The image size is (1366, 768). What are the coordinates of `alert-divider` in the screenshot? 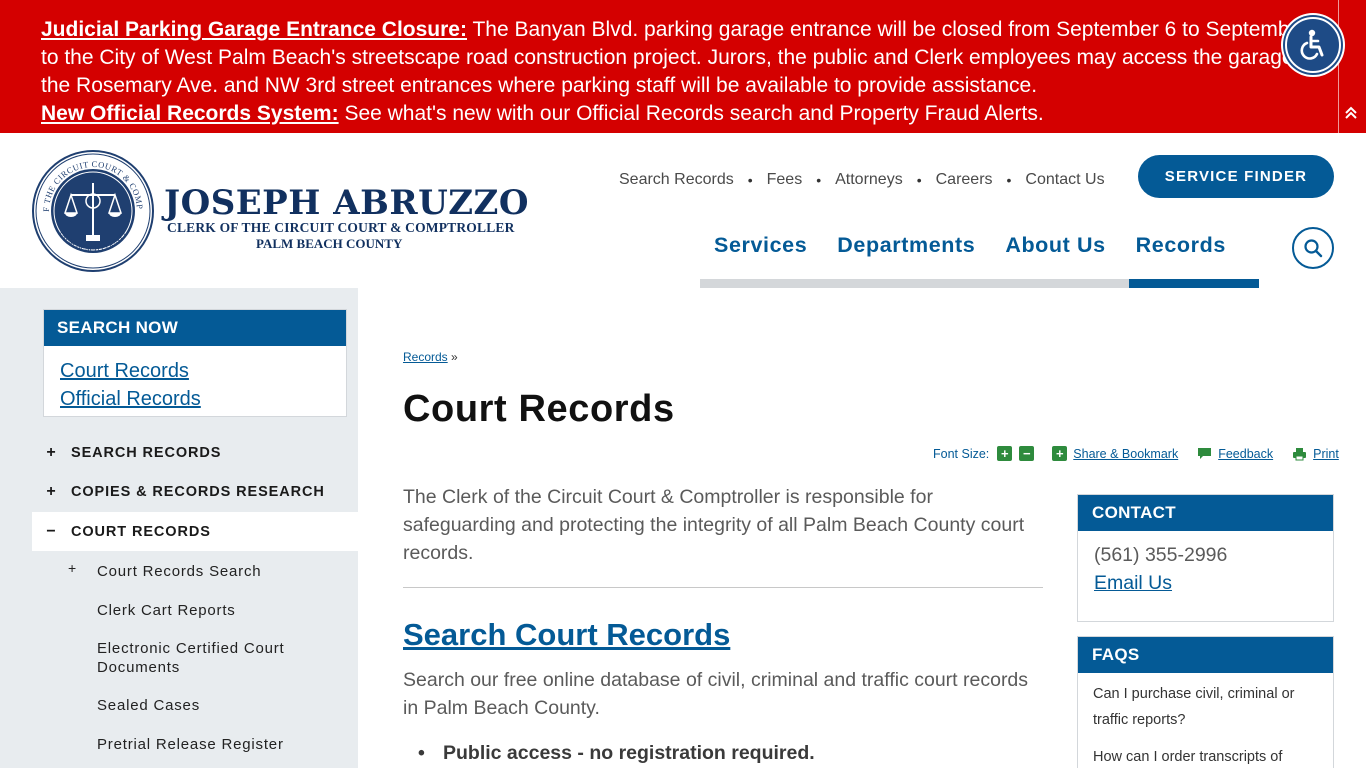 It's located at (1338, 66).